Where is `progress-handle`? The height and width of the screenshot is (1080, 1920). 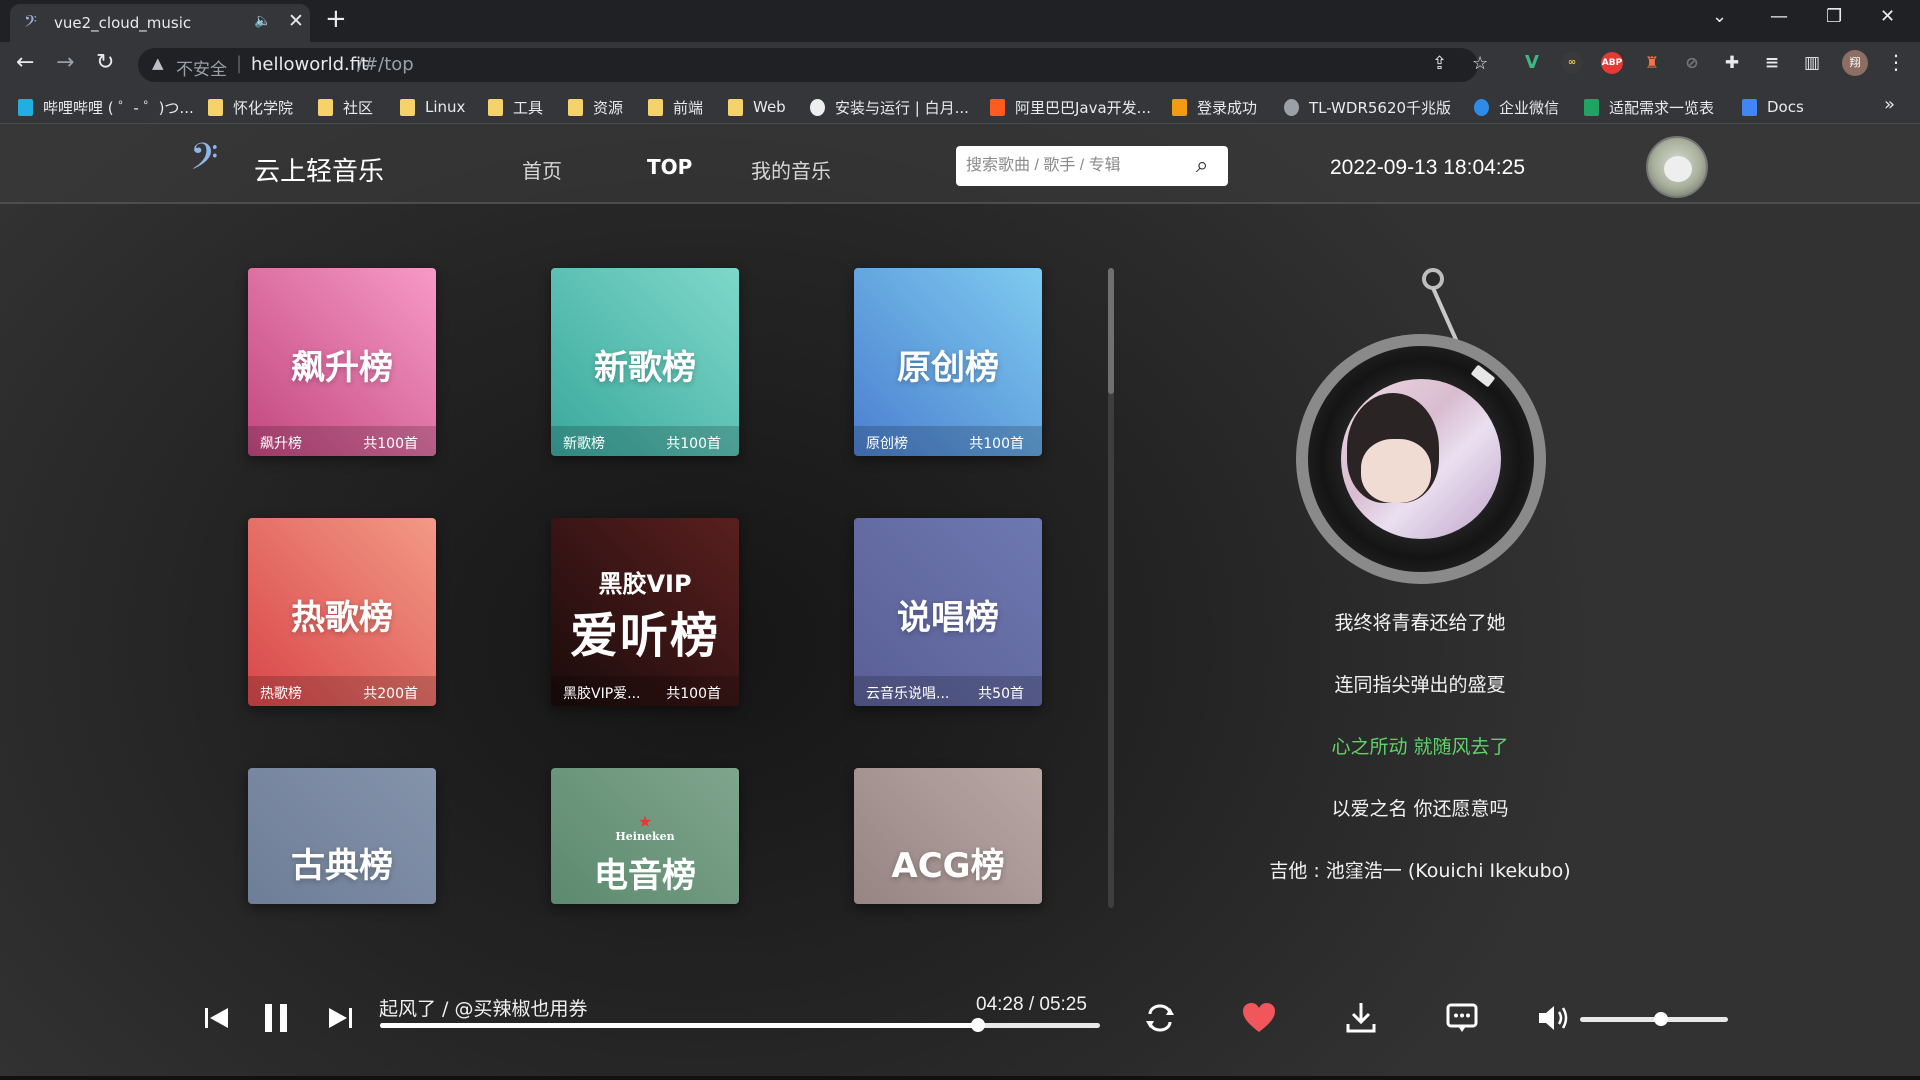 progress-handle is located at coordinates (977, 1025).